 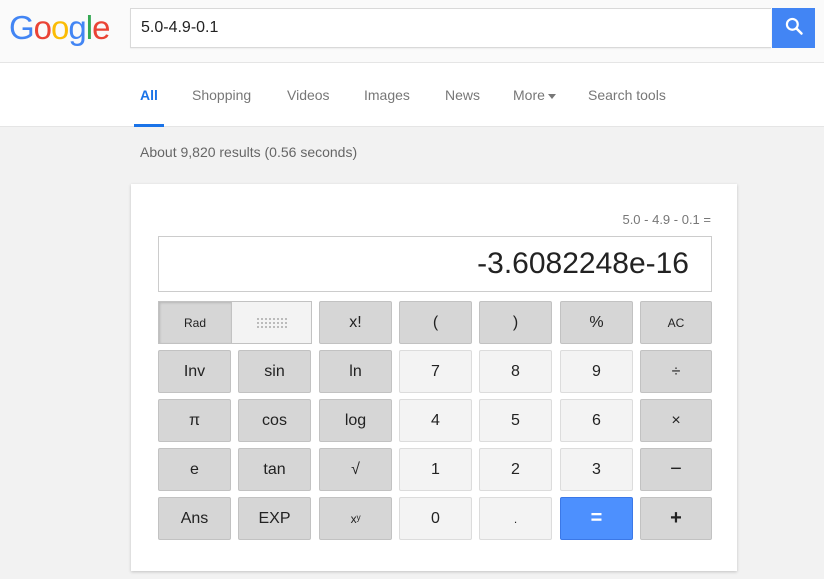 I want to click on left-paren-button: (, so click(x=435, y=322).